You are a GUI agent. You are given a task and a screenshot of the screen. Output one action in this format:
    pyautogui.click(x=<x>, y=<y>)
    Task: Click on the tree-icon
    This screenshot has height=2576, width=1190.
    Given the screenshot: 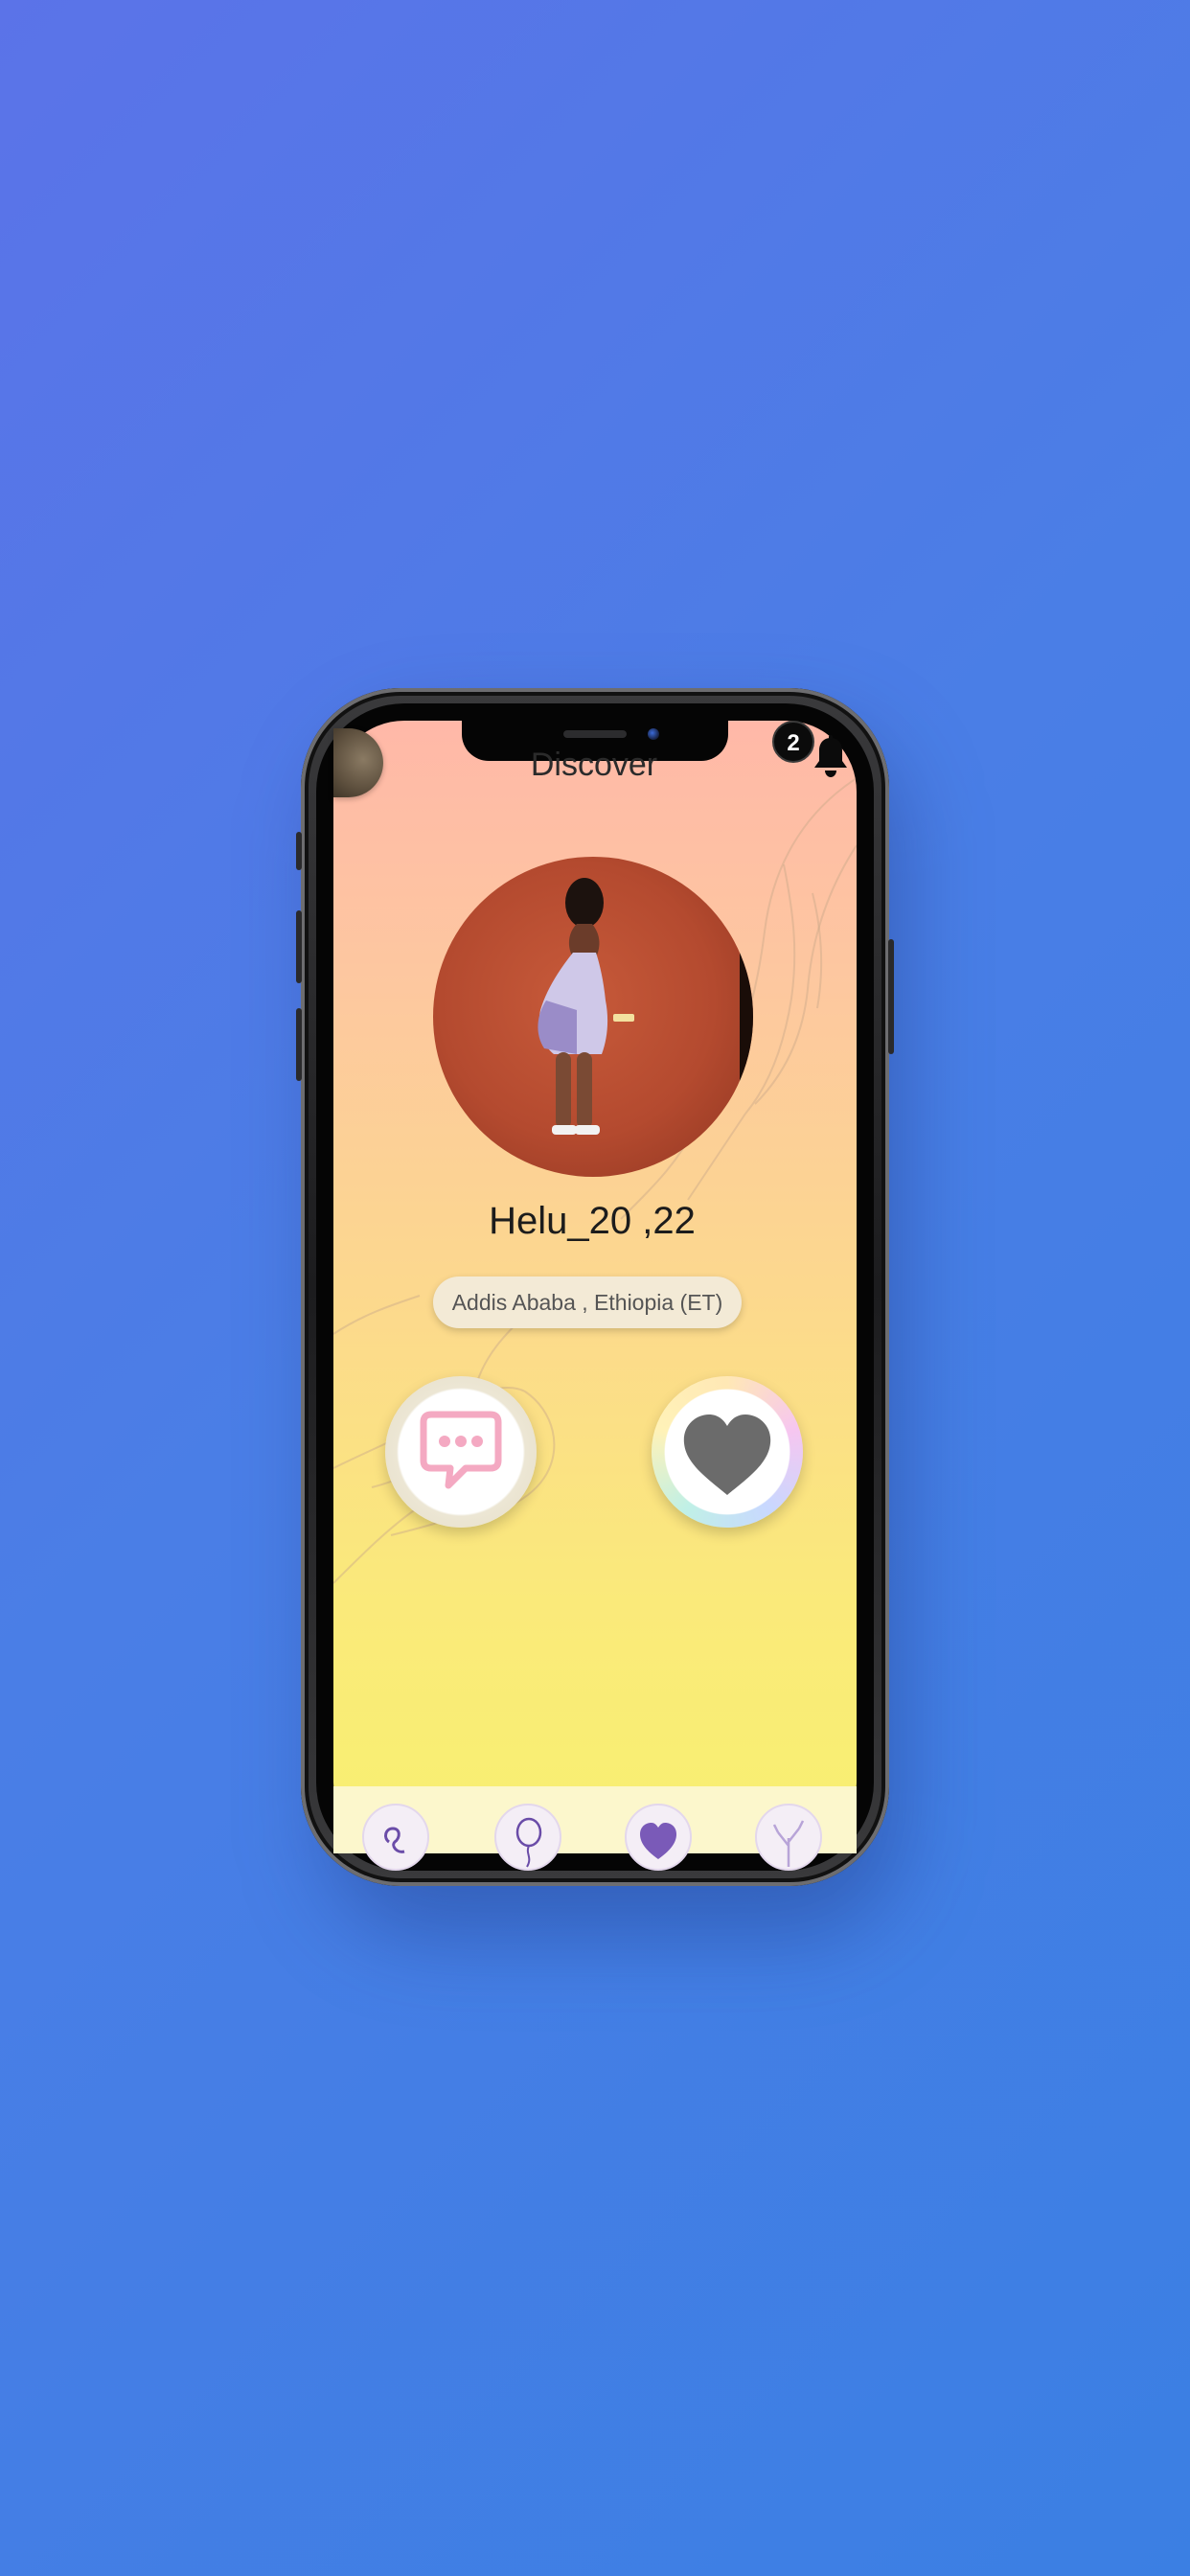 What is the action you would take?
    pyautogui.click(x=789, y=1843)
    